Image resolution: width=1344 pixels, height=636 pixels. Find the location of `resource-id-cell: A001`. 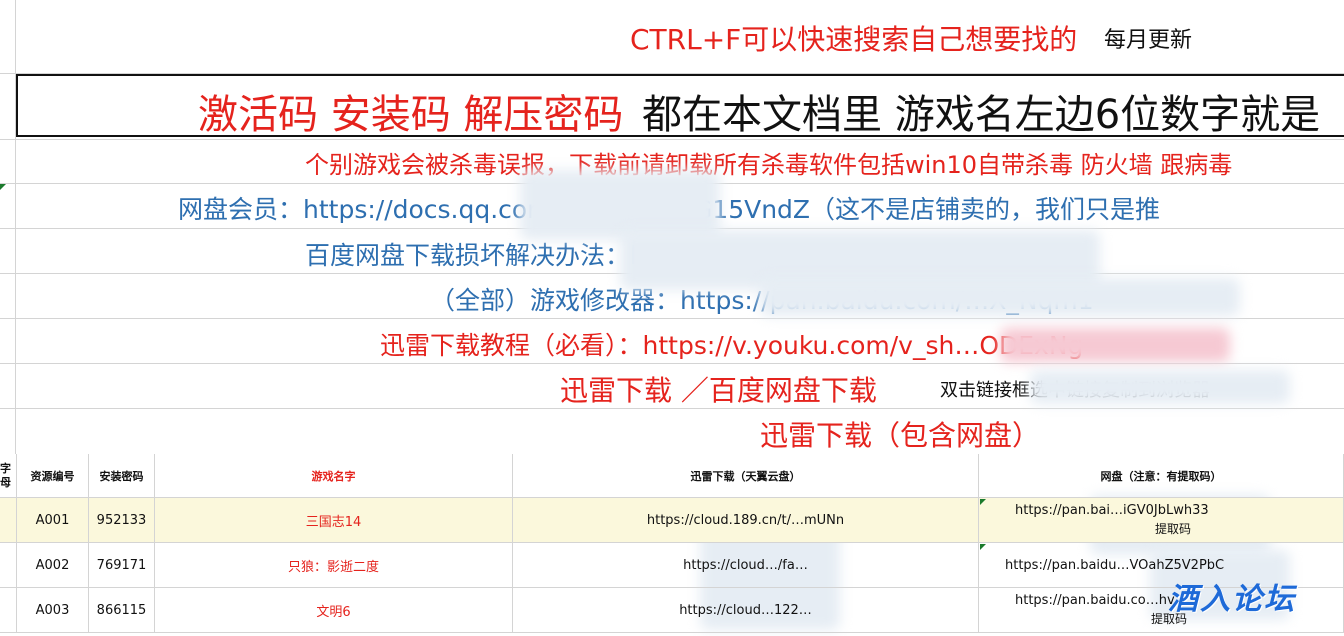

resource-id-cell: A001 is located at coordinates (53, 520).